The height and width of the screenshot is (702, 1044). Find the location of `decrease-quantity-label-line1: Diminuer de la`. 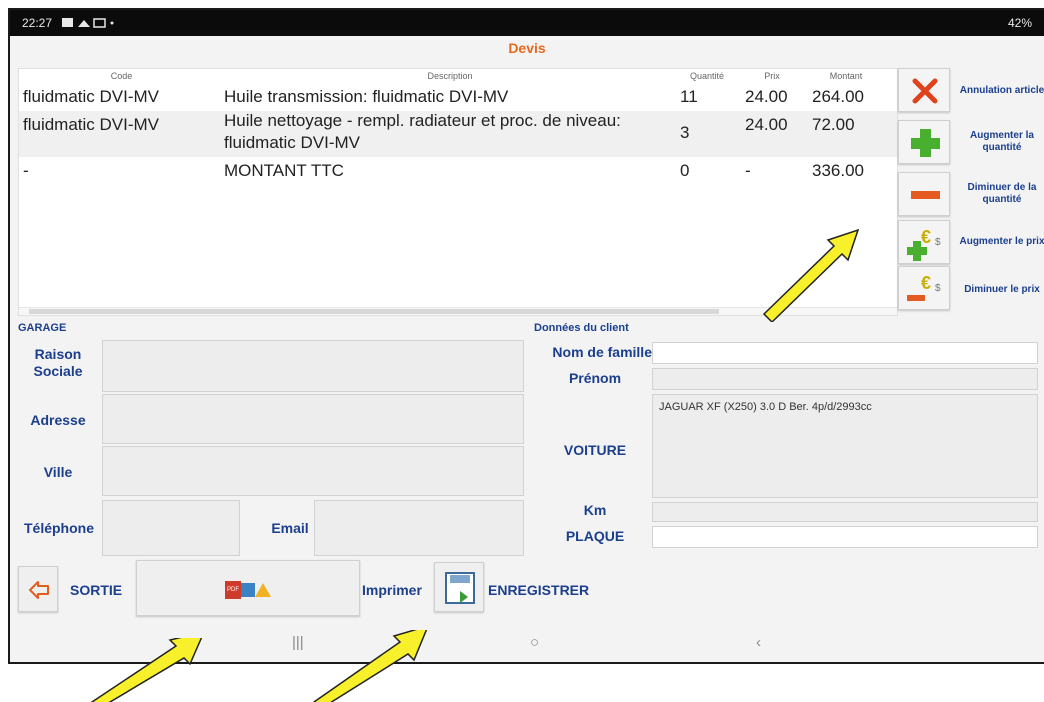

decrease-quantity-label-line1: Diminuer de la is located at coordinates (1002, 187).